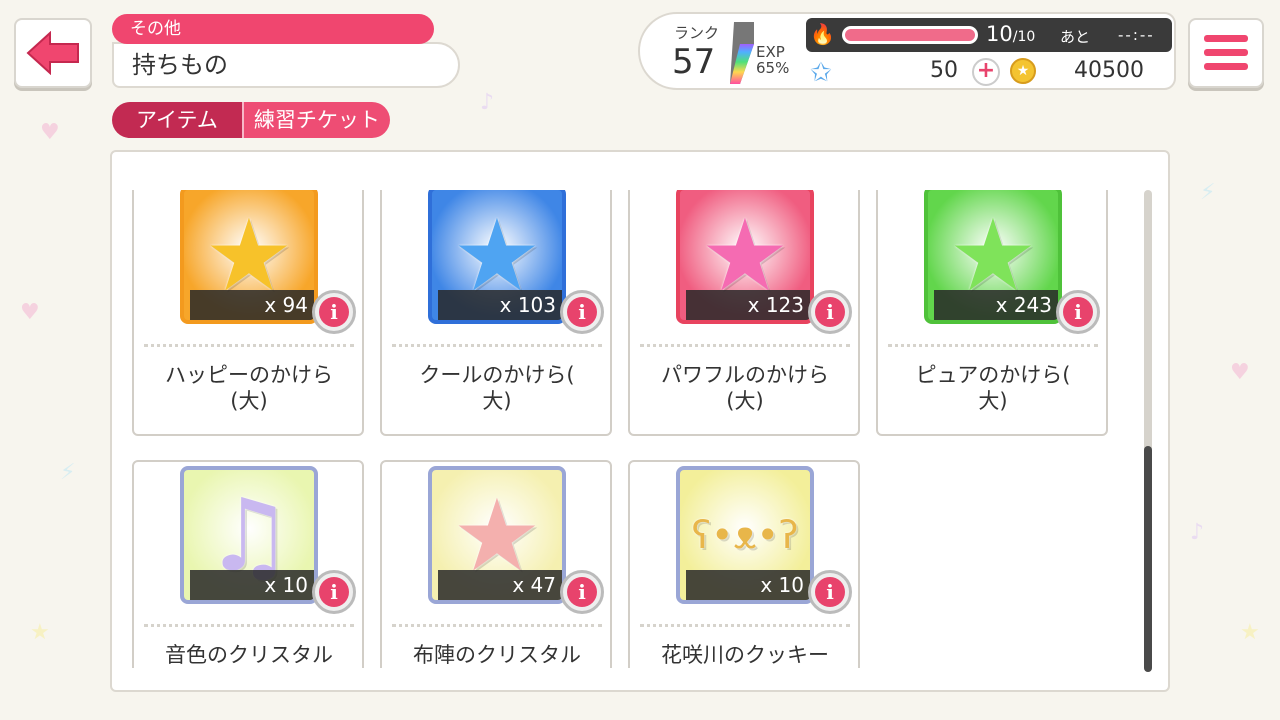  Describe the element at coordinates (500, 585) in the screenshot. I see `item-count: x 47` at that location.